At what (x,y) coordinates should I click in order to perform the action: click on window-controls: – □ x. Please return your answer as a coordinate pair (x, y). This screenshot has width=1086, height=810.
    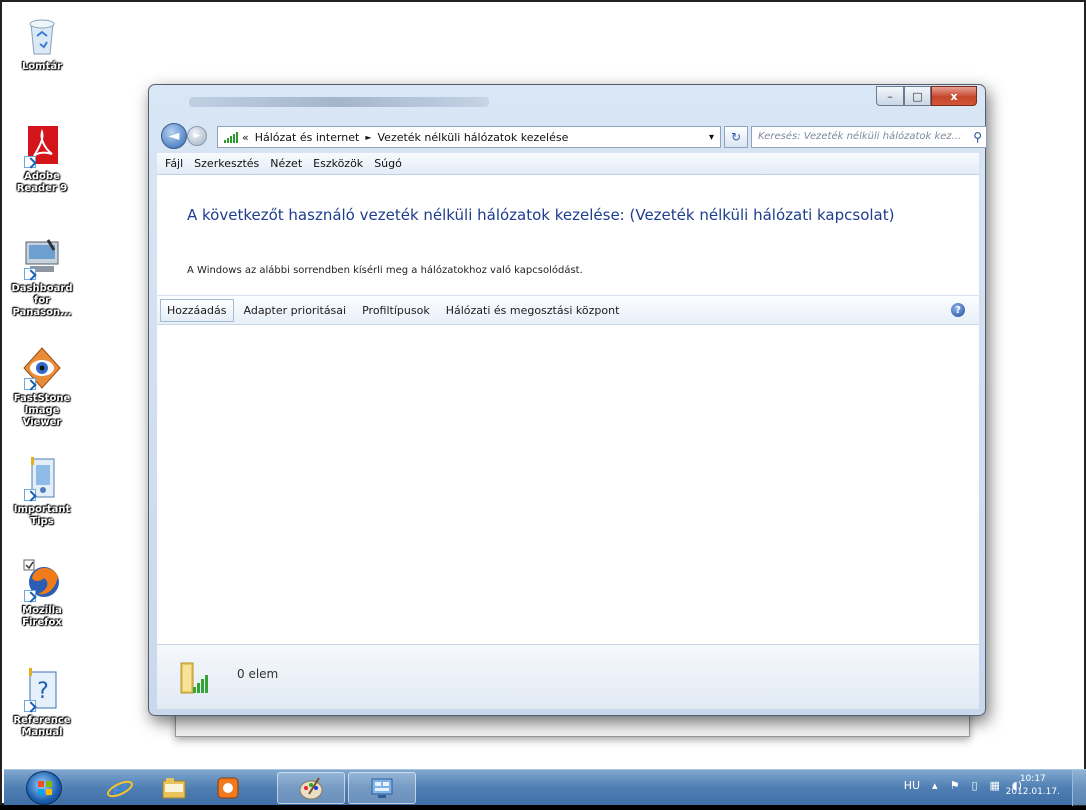
    Looking at the image, I should click on (926, 96).